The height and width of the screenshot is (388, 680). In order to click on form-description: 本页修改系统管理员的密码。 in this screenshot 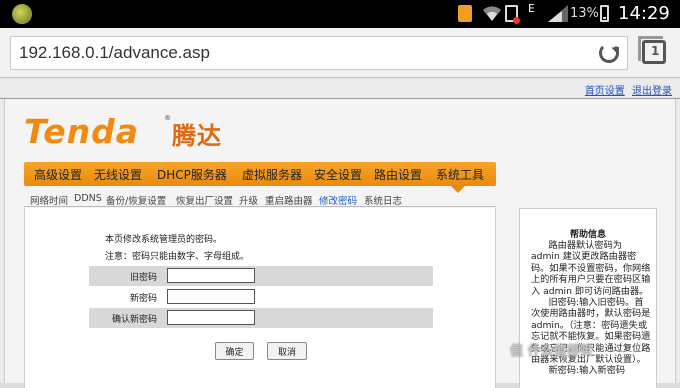, I will do `click(164, 240)`.